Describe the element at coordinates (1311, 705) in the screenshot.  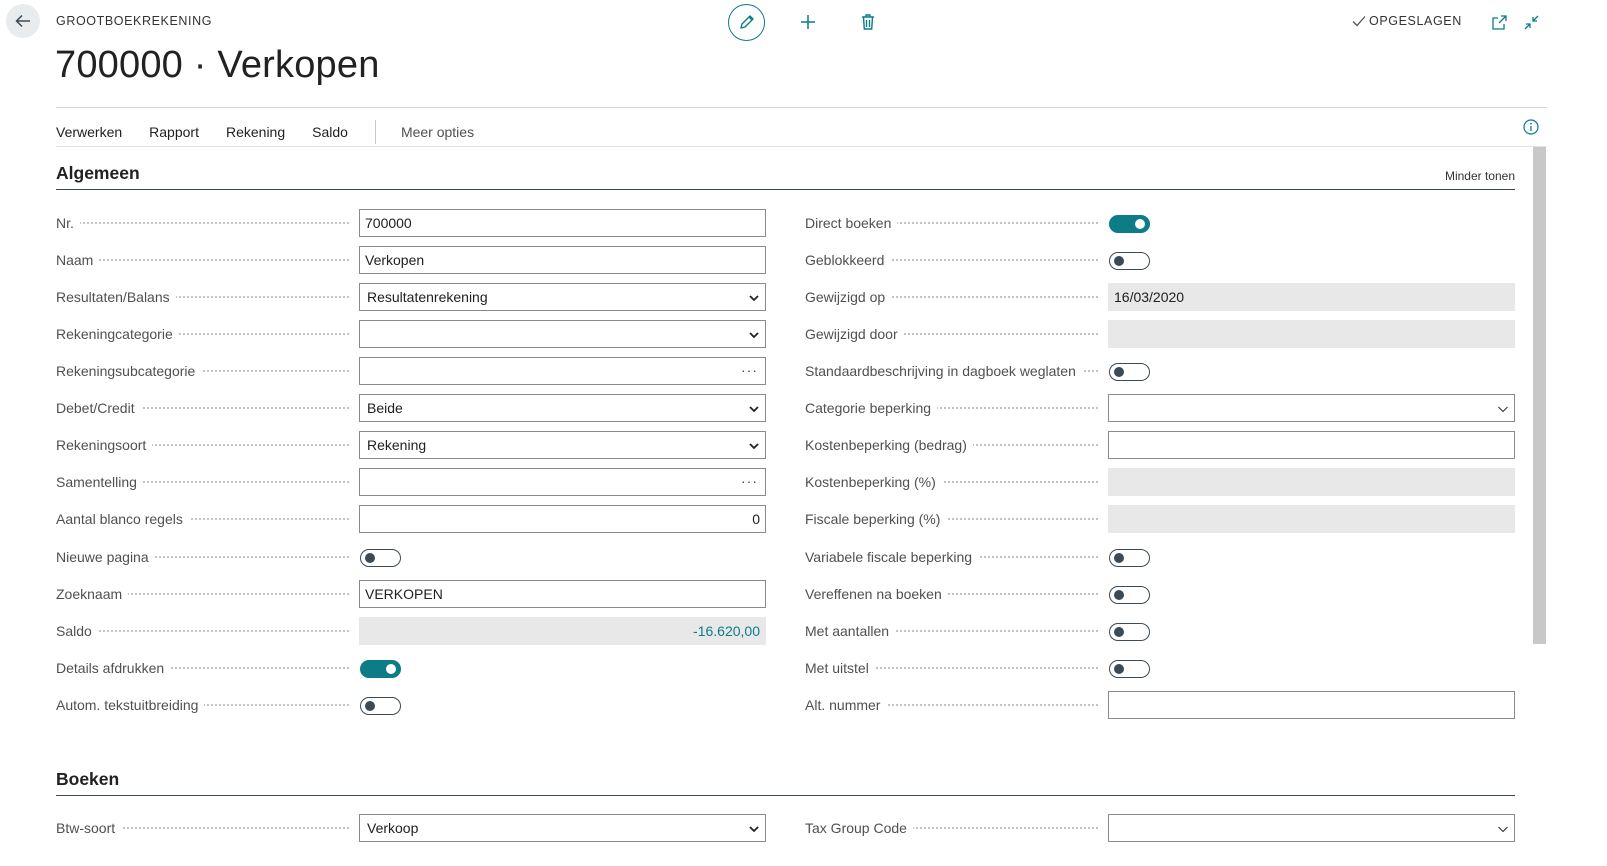
I see `input-alt-nummer` at that location.